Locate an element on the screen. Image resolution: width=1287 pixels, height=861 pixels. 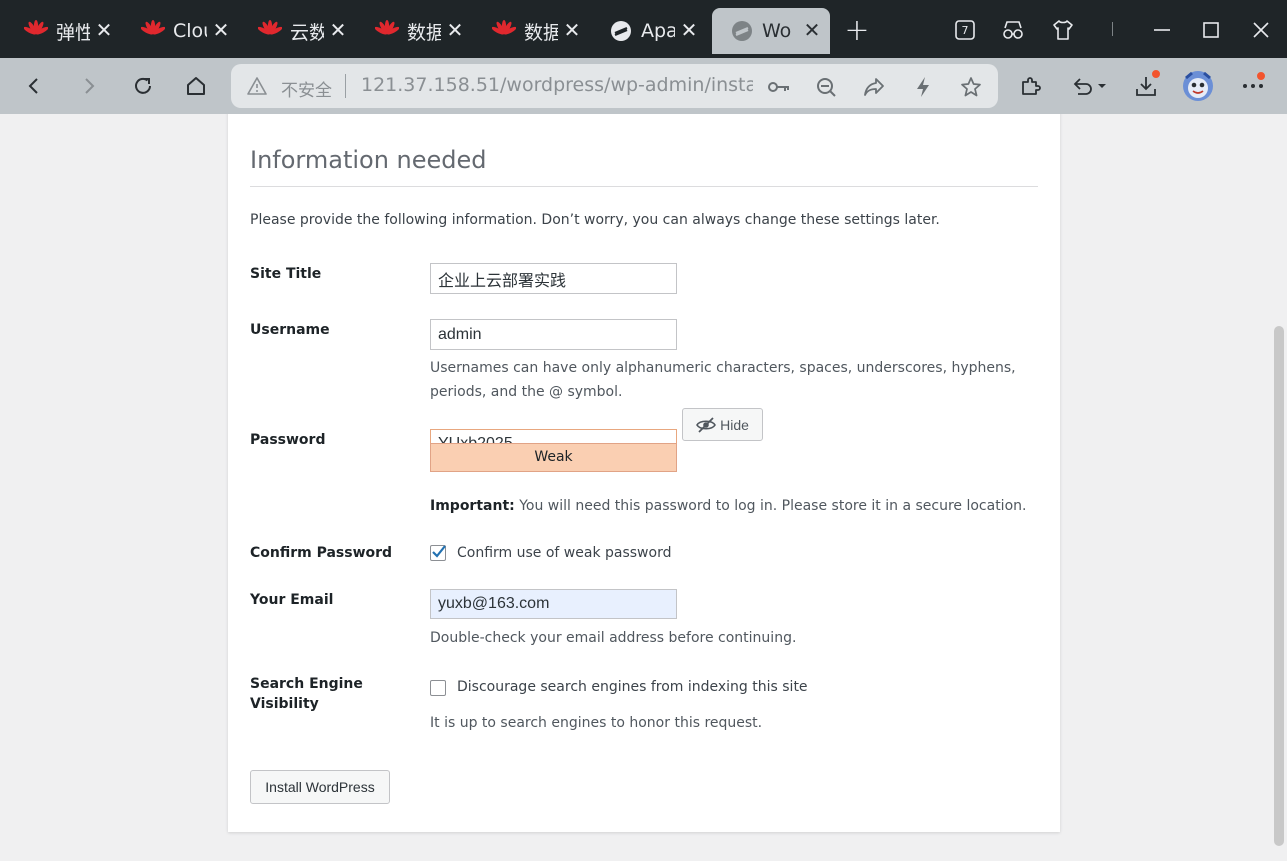
extensions-button is located at coordinates (1031, 86).